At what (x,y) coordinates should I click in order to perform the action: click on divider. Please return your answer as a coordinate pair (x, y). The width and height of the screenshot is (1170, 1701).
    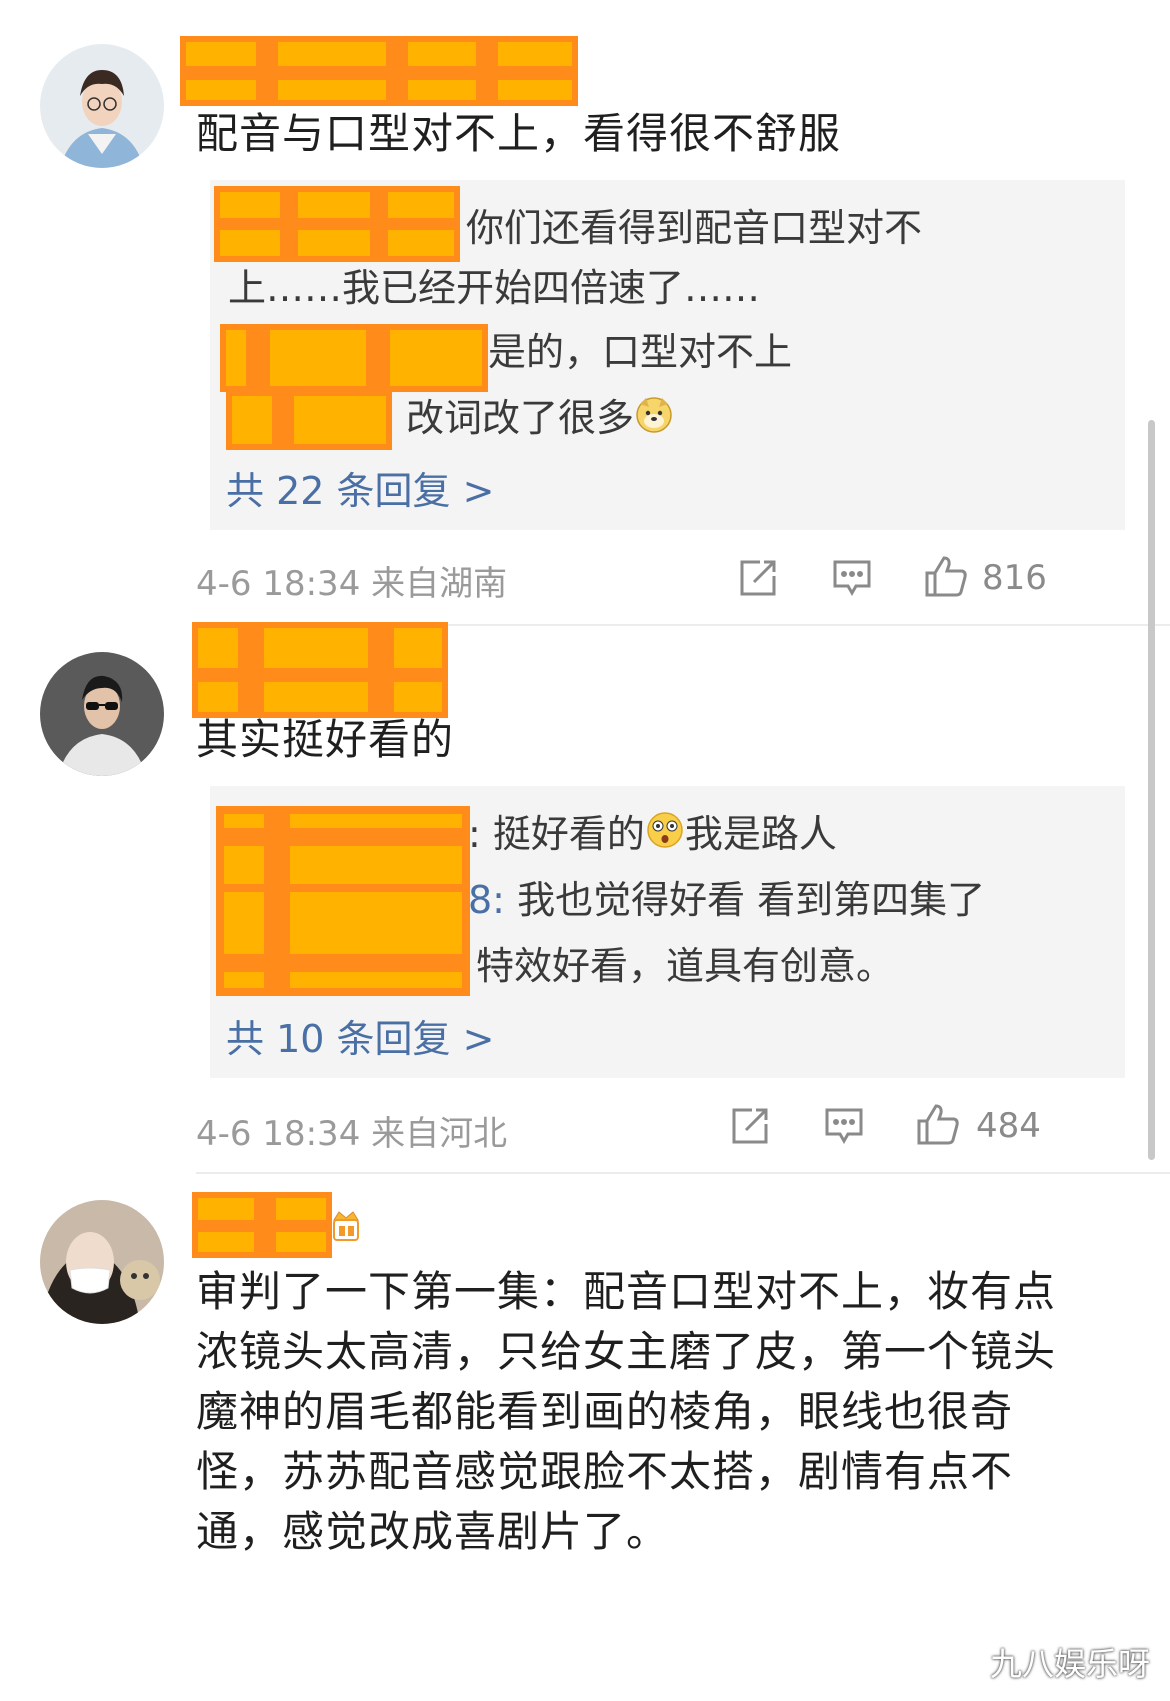
    Looking at the image, I should click on (683, 1173).